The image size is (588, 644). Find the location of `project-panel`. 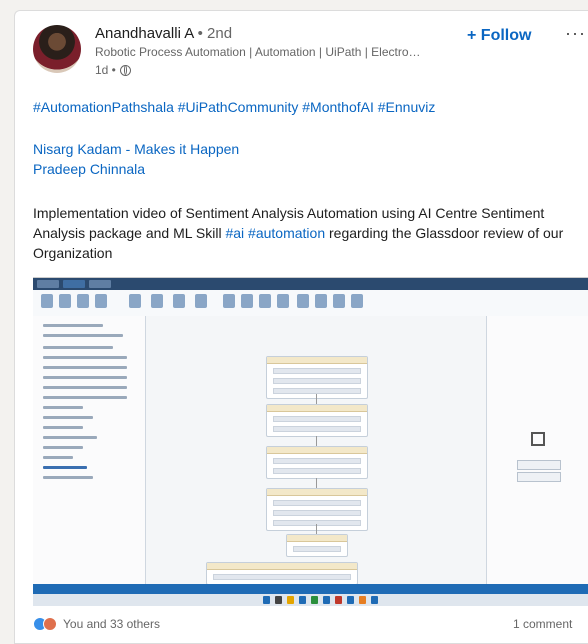

project-panel is located at coordinates (89, 450).